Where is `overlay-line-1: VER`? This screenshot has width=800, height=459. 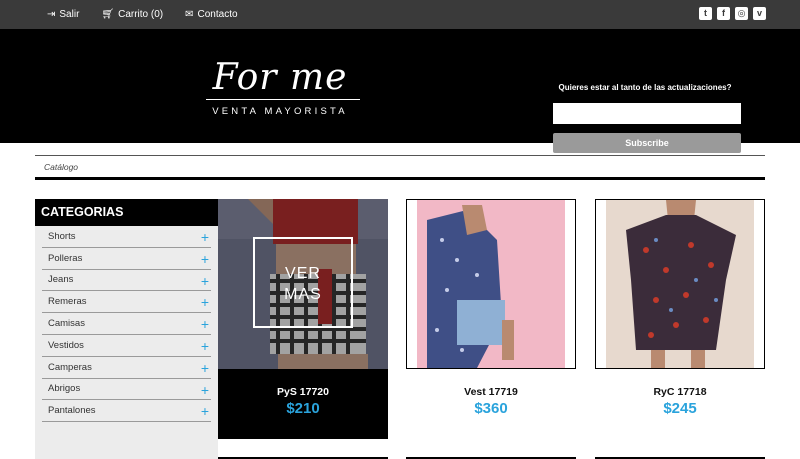
overlay-line-1: VER is located at coordinates (303, 273).